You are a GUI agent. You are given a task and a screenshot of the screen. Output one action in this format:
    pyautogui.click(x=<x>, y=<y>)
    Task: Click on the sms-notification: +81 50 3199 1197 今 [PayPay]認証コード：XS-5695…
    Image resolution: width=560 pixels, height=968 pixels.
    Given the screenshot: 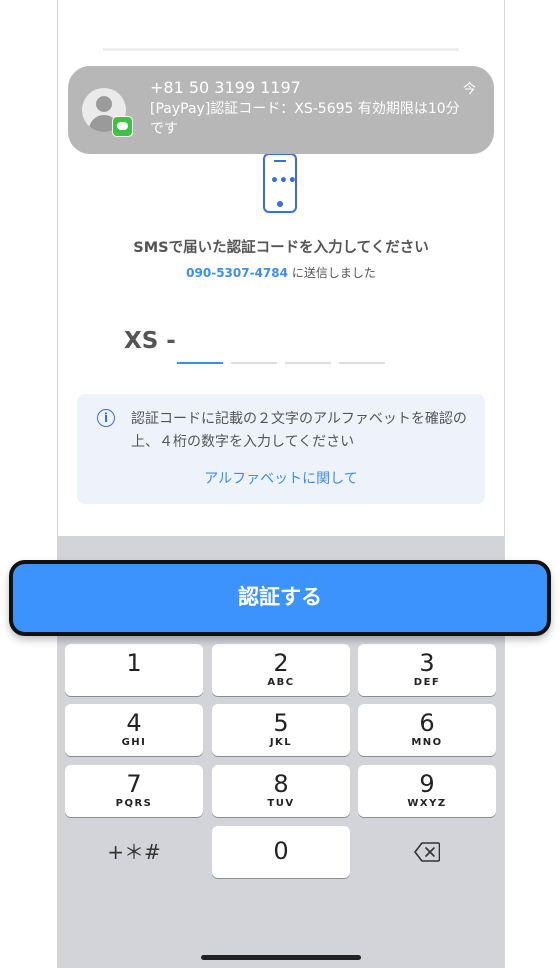 What is the action you would take?
    pyautogui.click(x=281, y=110)
    